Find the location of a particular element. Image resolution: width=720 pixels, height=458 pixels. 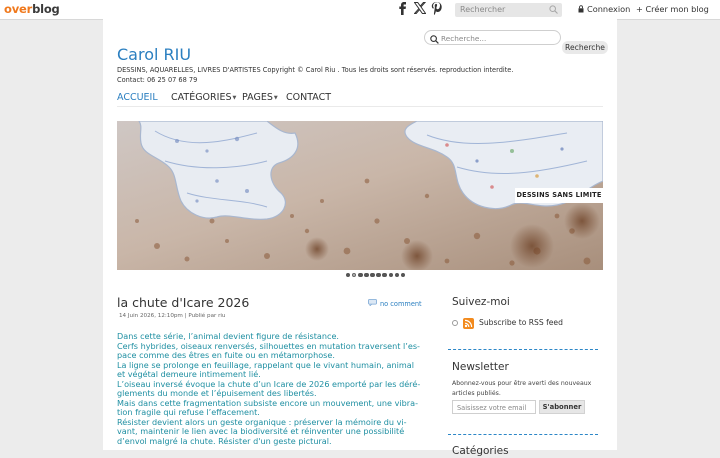

nav-item-pages: PAGES▼ is located at coordinates (260, 98).